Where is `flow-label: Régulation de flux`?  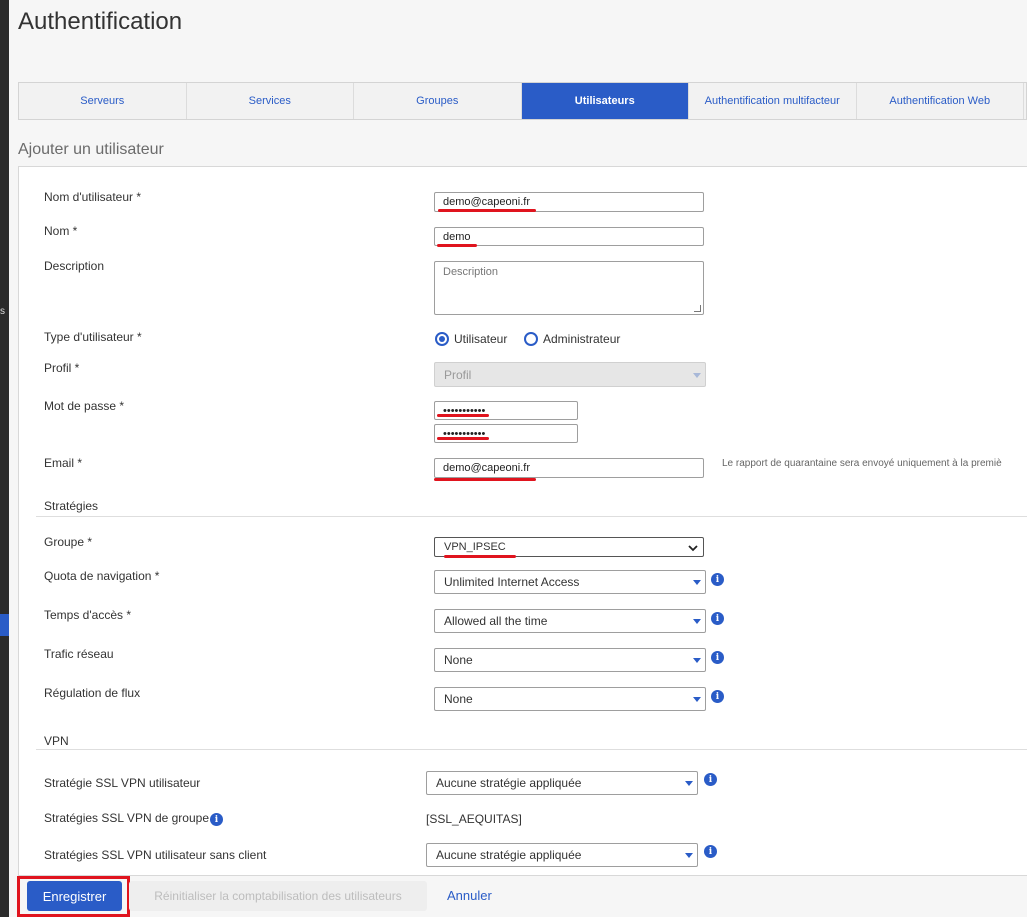
flow-label: Régulation de flux is located at coordinates (92, 693).